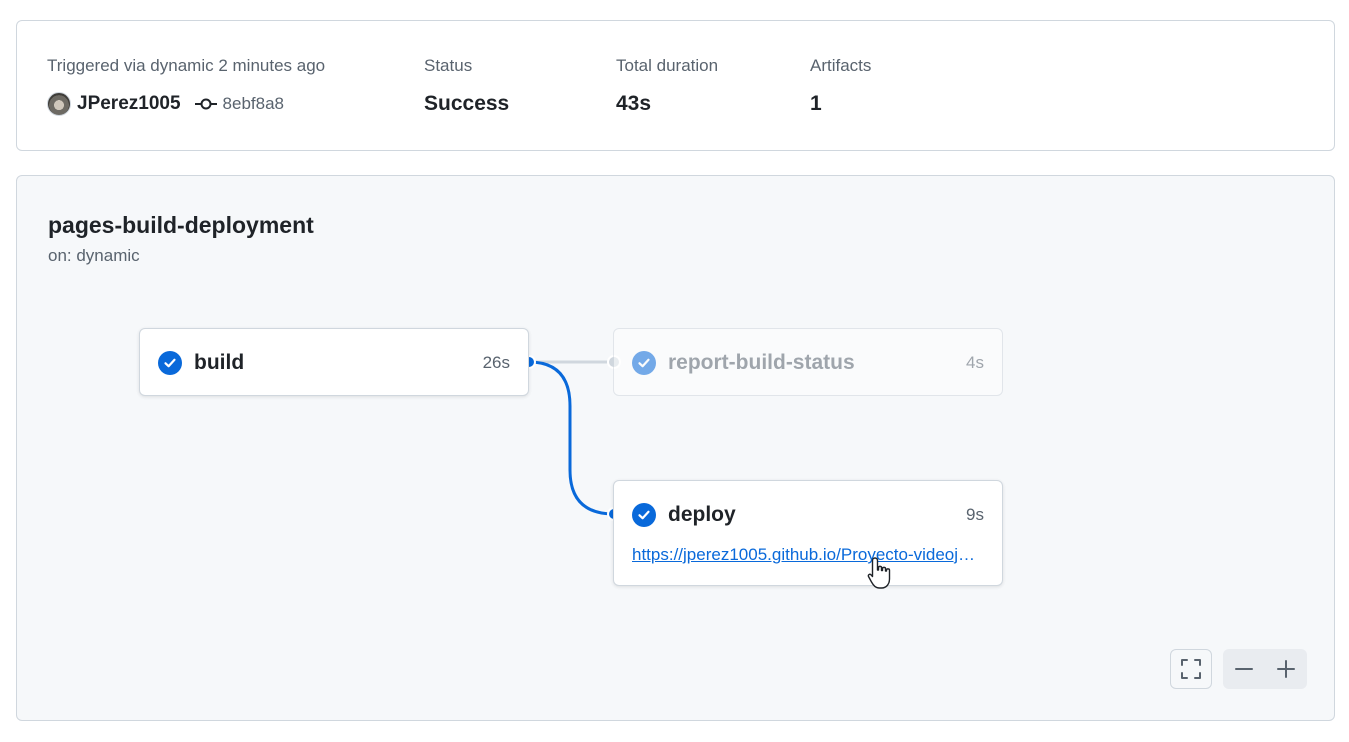 This screenshot has height=742, width=1349. Describe the element at coordinates (840, 104) in the screenshot. I see `artifacts-value: 1` at that location.